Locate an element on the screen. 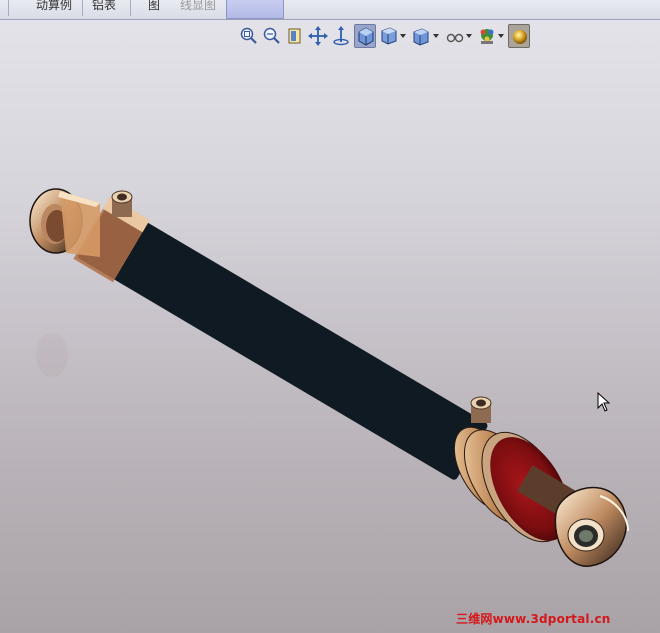 The height and width of the screenshot is (633, 660). tab-table: 铝表 is located at coordinates (104, 8).